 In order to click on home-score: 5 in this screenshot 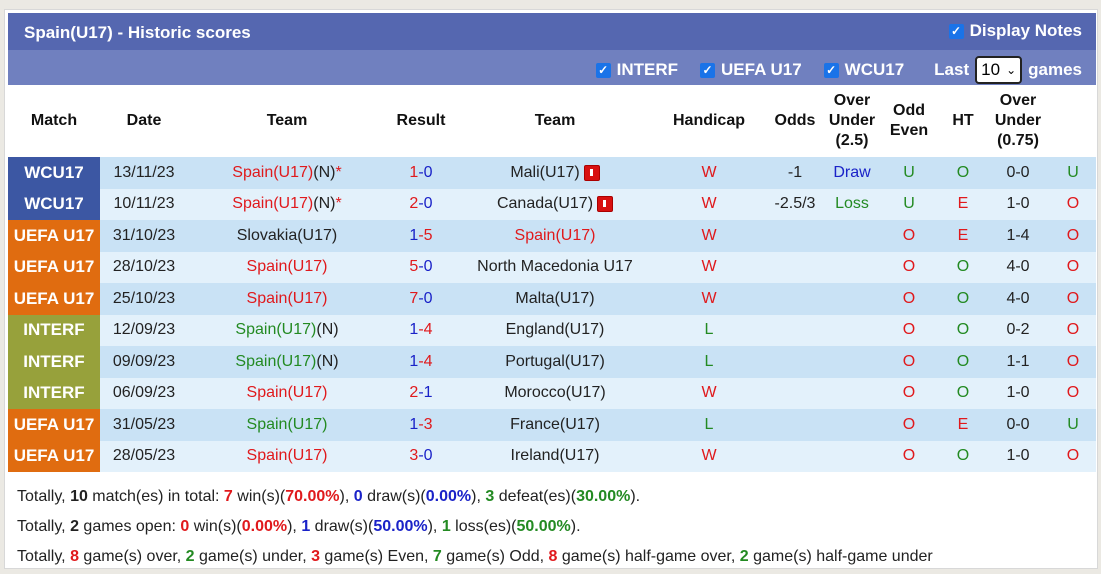, I will do `click(414, 267)`.